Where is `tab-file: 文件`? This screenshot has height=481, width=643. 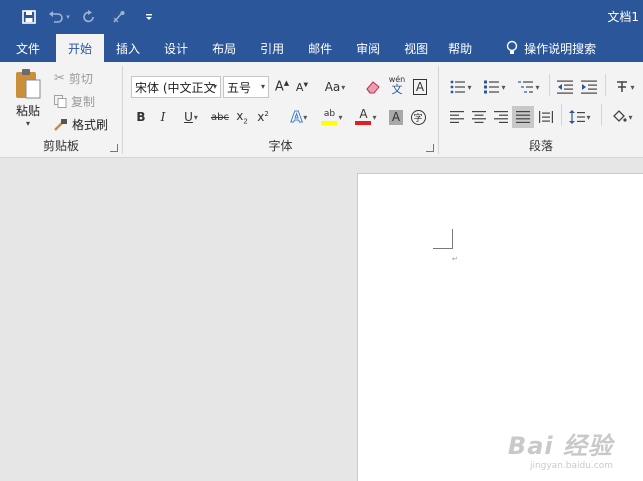
tab-file: 文件 is located at coordinates (28, 48).